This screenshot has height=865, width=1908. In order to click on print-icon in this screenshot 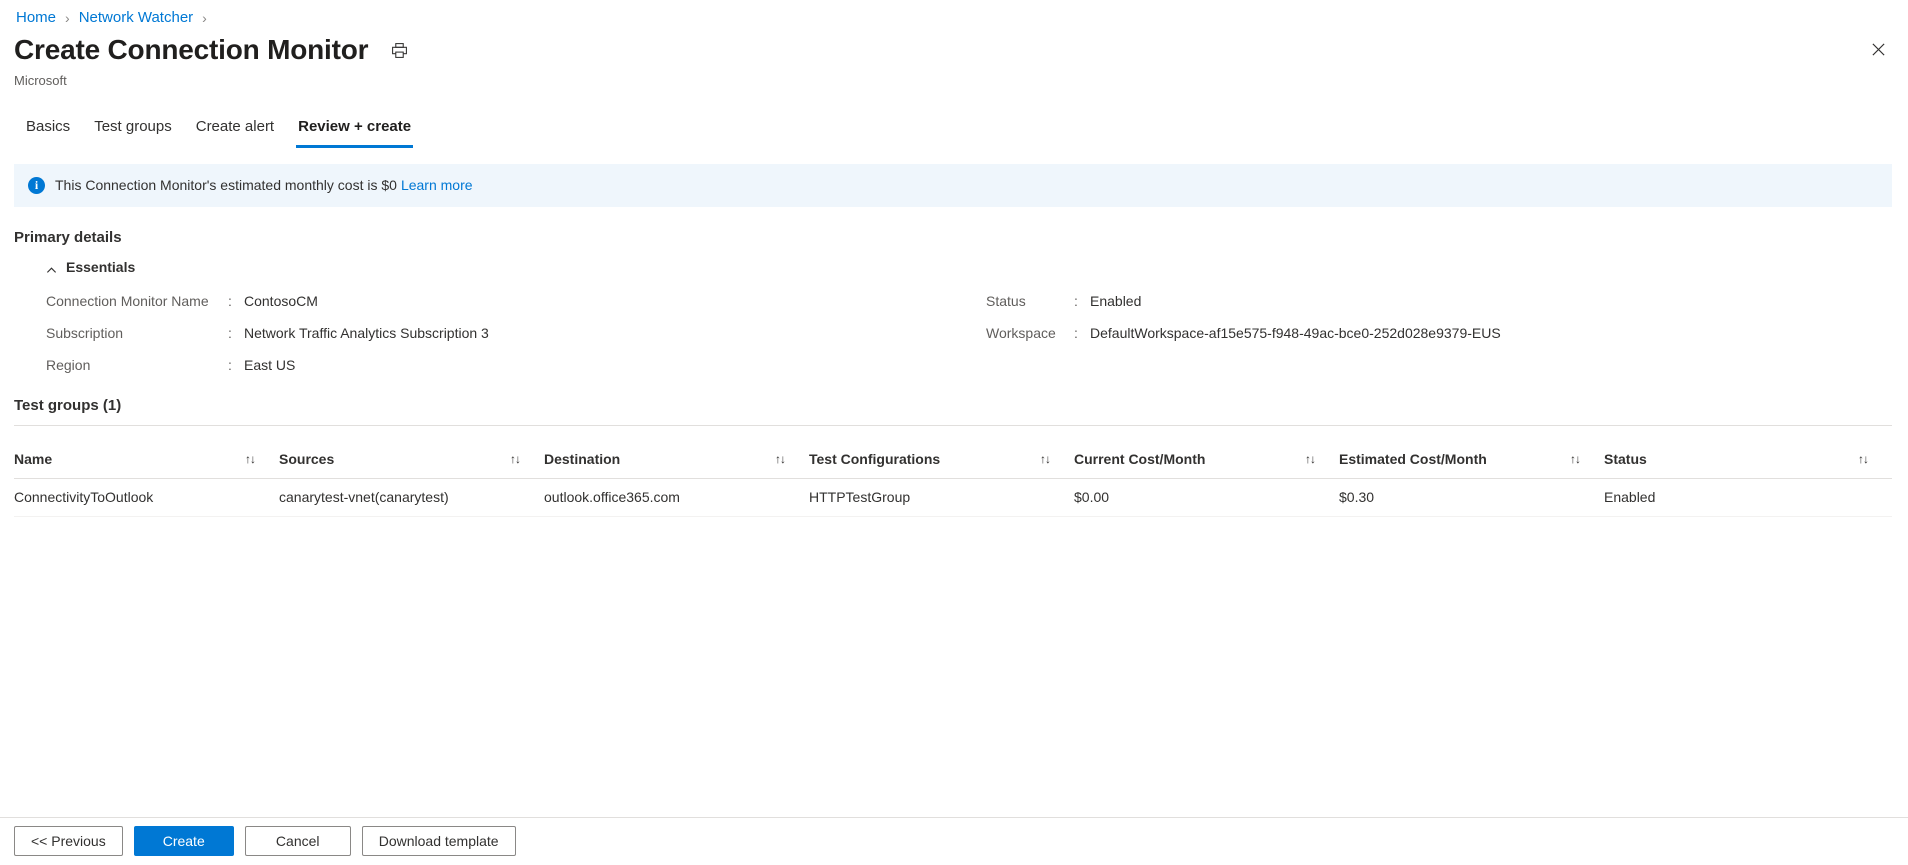, I will do `click(399, 50)`.